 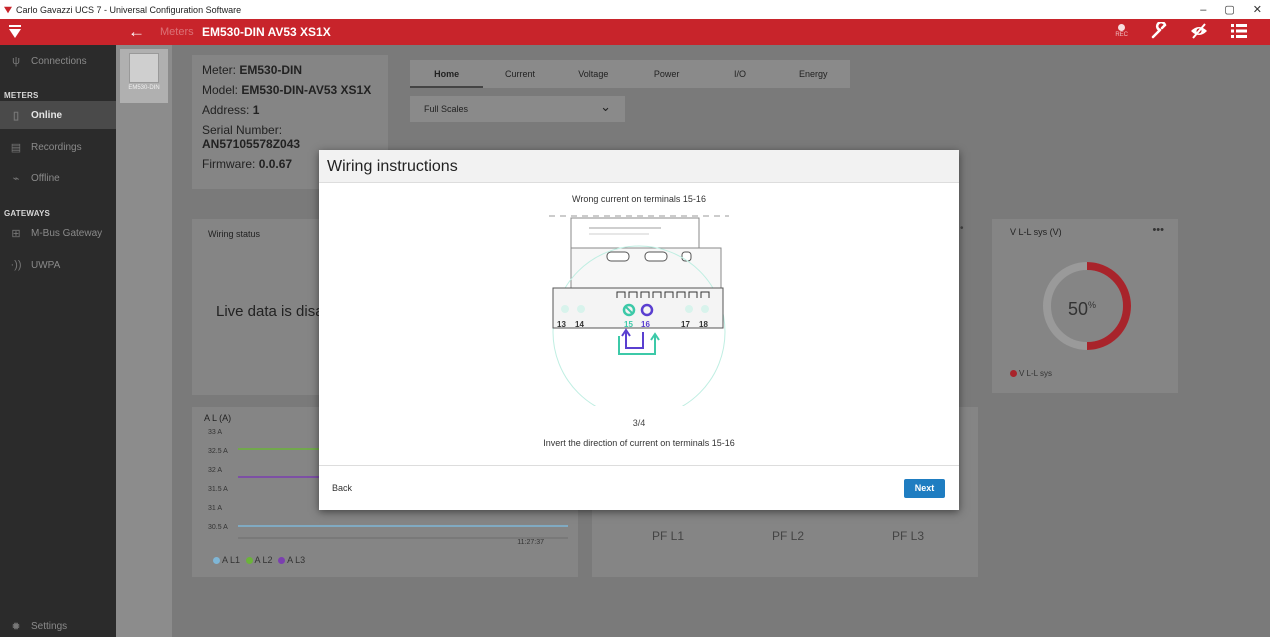 What do you see at coordinates (58, 147) in the screenshot?
I see `sidebar-item-recordings: ▤ Recordings` at bounding box center [58, 147].